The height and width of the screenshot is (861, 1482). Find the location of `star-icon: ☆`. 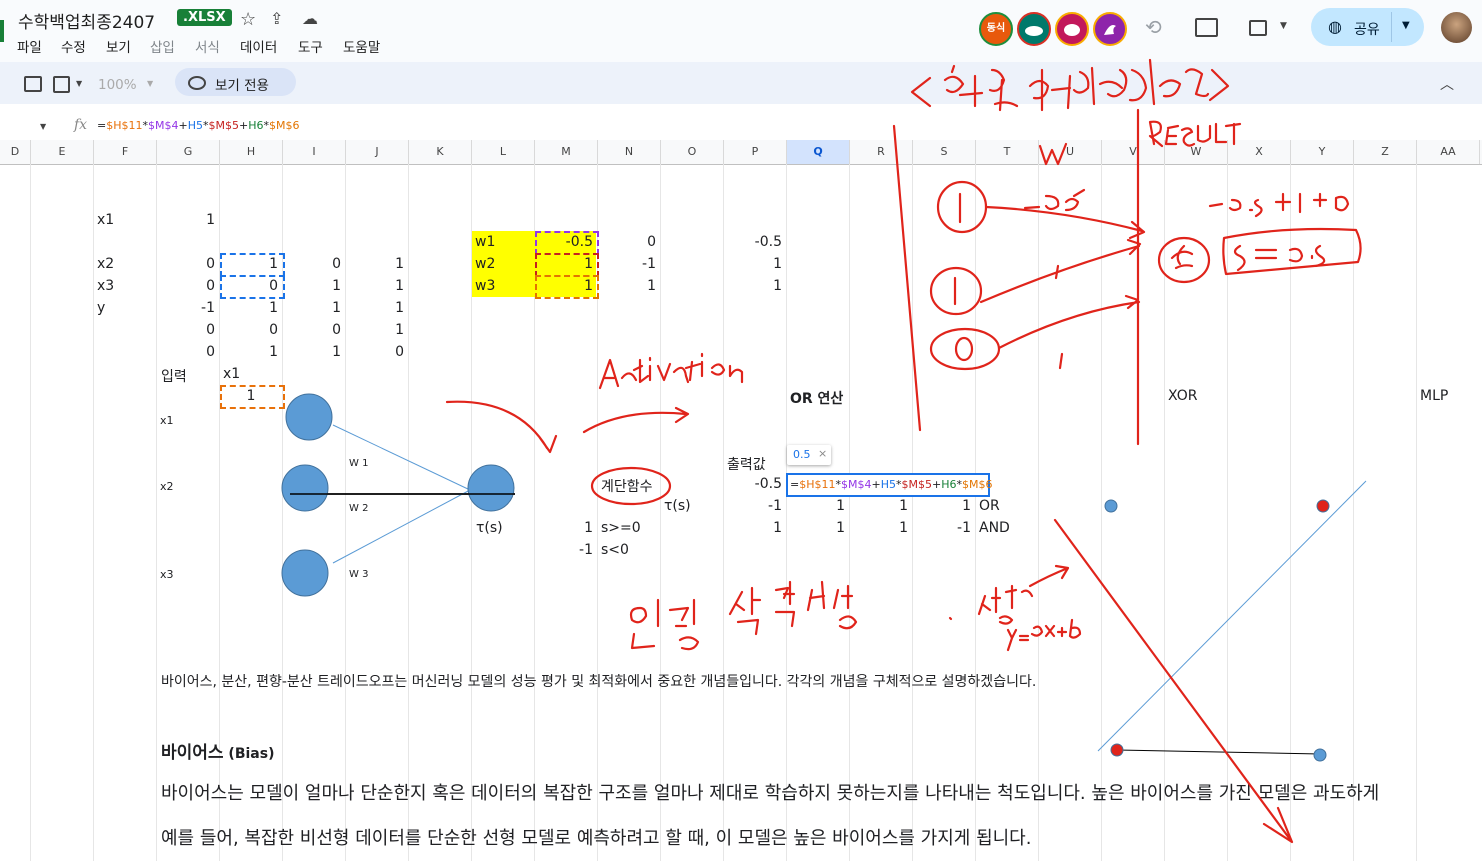

star-icon: ☆ is located at coordinates (248, 19).